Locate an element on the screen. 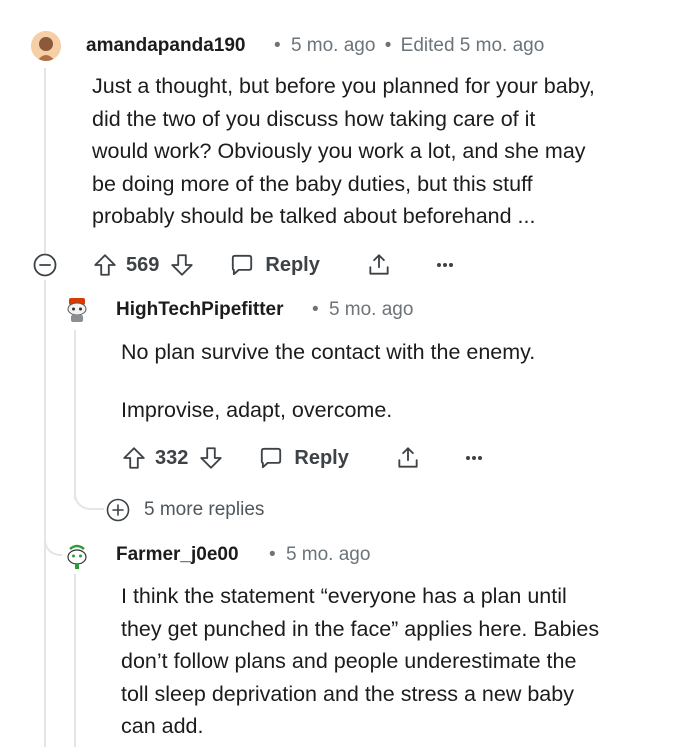 This screenshot has height=747, width=700. more-replies-button: 5 more replies is located at coordinates (185, 510).